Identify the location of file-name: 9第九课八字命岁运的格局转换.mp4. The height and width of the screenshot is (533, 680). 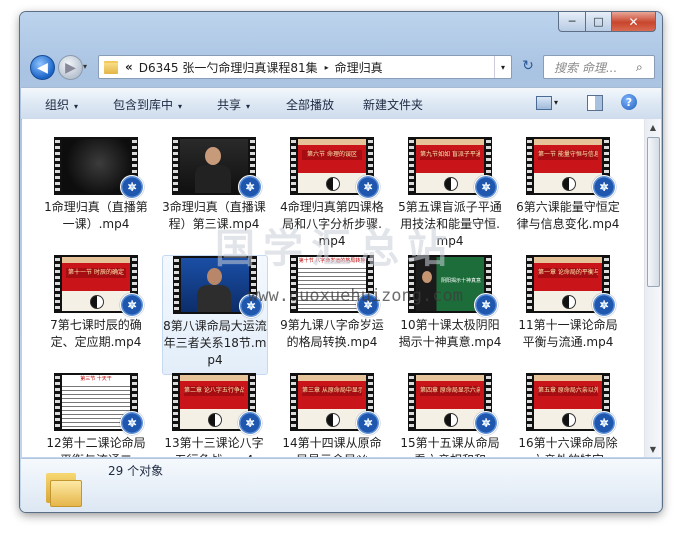
(332, 333).